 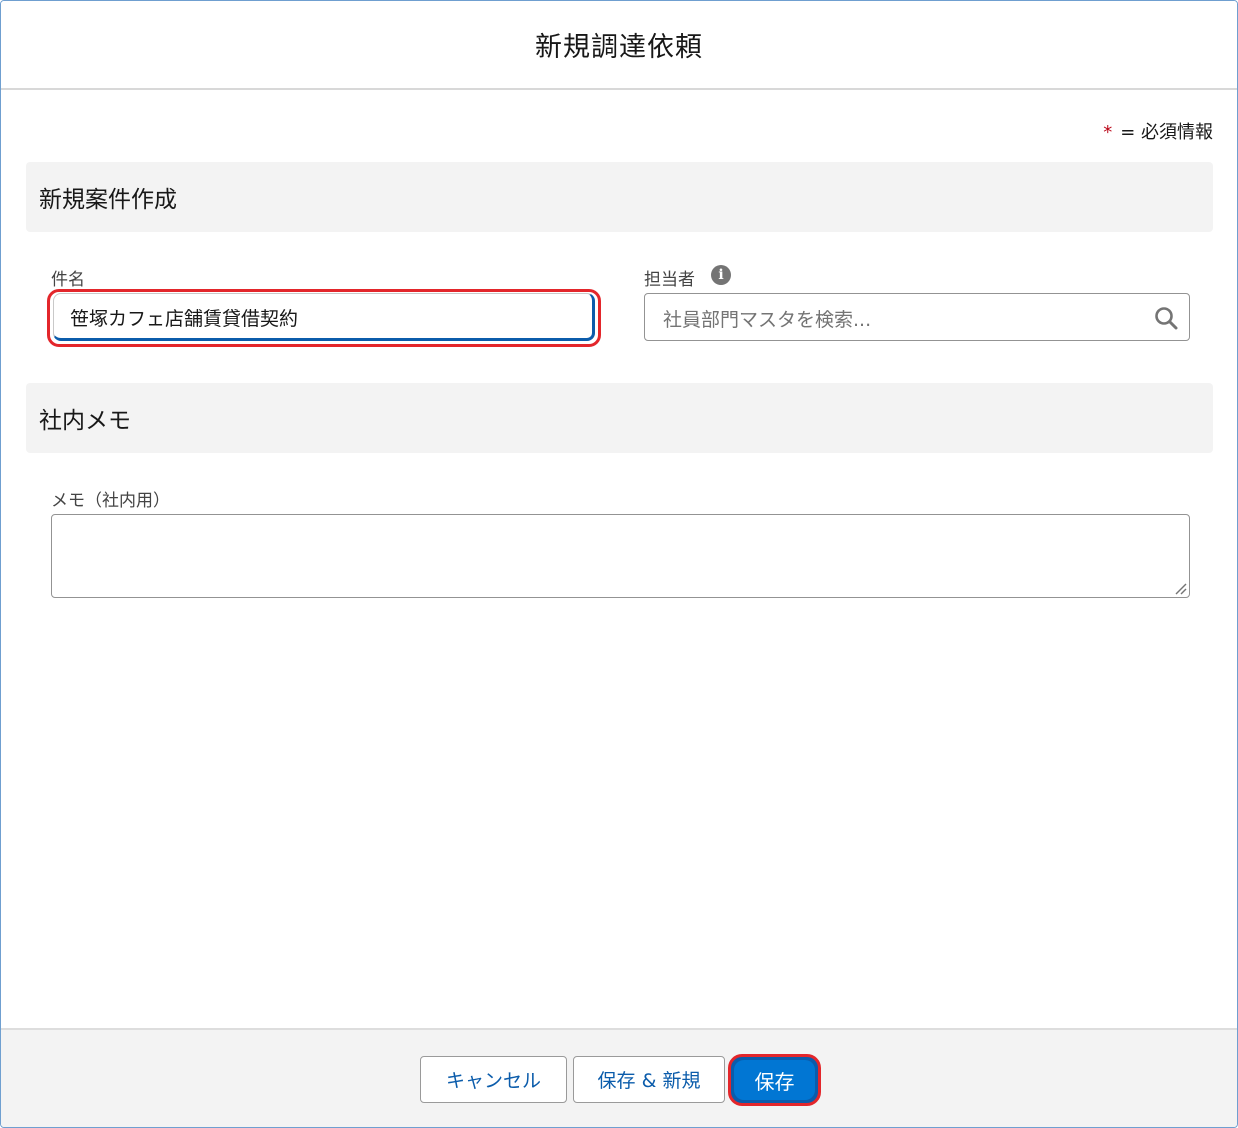 What do you see at coordinates (110, 501) in the screenshot?
I see `memo-label: メモ（社内用）` at bounding box center [110, 501].